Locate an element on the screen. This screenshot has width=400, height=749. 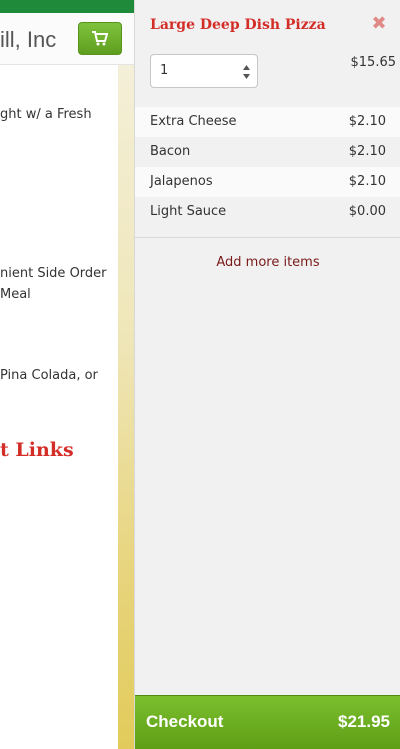
menu-item-description: Meal is located at coordinates (15, 294).